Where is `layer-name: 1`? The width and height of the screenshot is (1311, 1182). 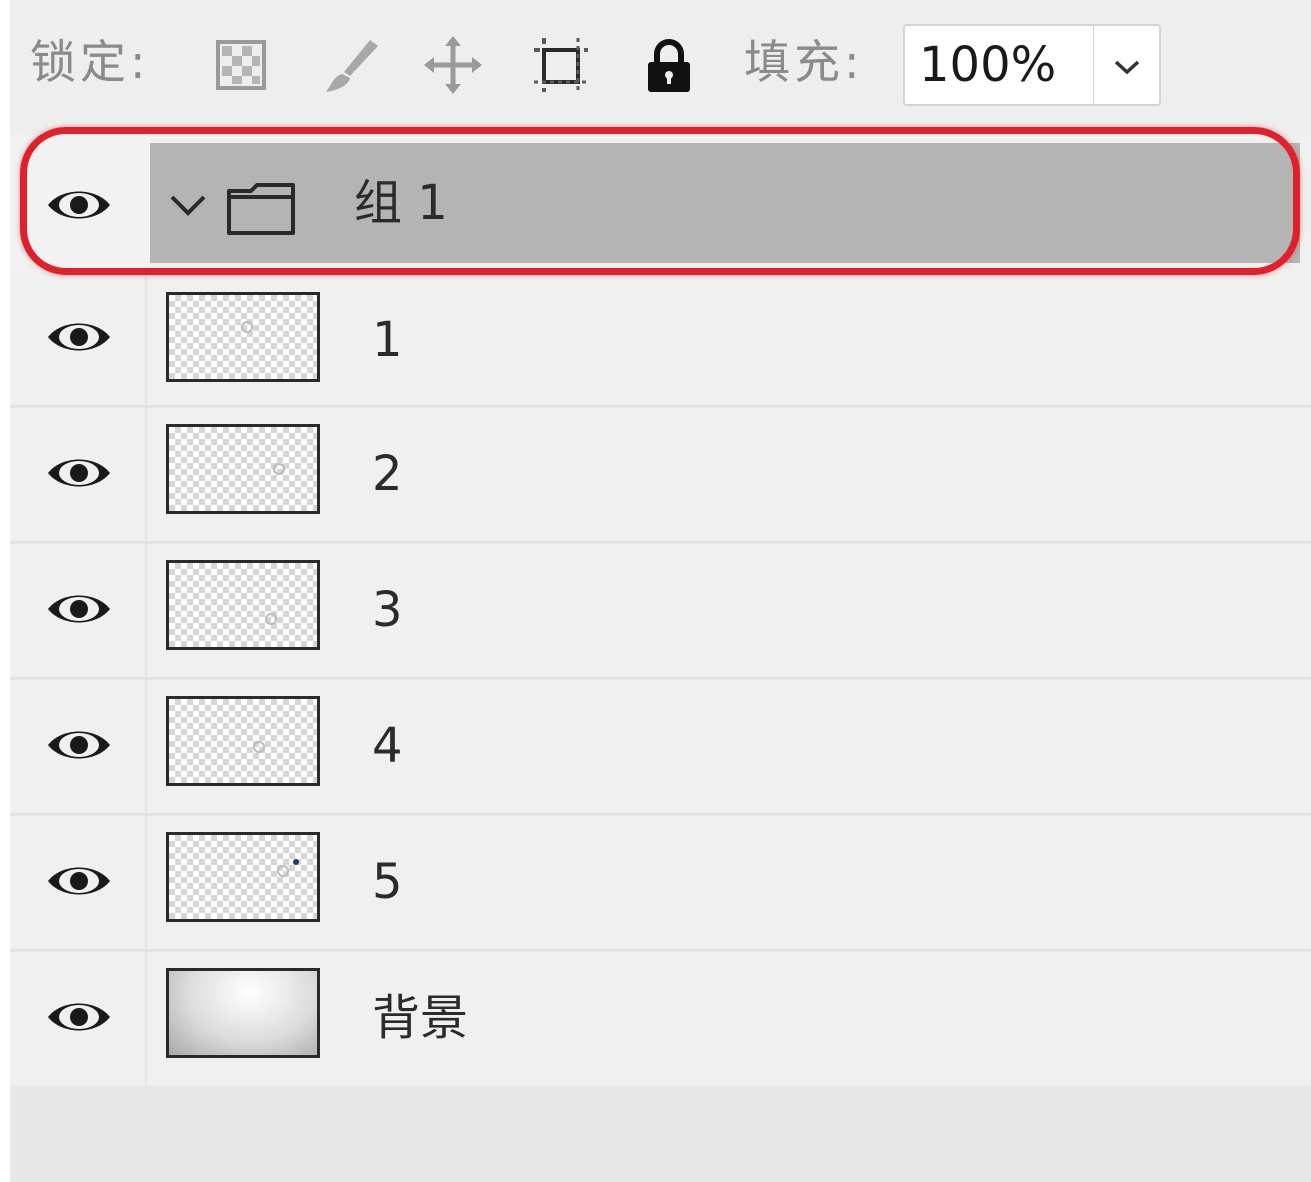
layer-name: 1 is located at coordinates (387, 340).